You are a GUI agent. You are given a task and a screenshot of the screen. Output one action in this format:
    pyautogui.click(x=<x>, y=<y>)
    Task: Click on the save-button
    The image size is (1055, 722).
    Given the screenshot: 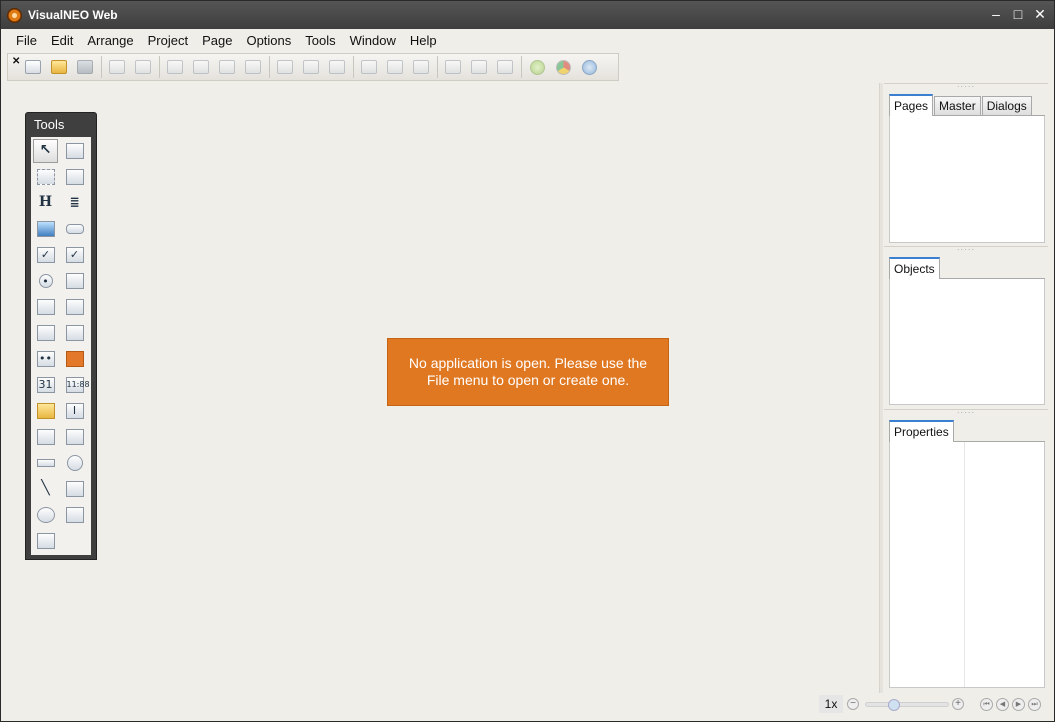 What is the action you would take?
    pyautogui.click(x=85, y=67)
    